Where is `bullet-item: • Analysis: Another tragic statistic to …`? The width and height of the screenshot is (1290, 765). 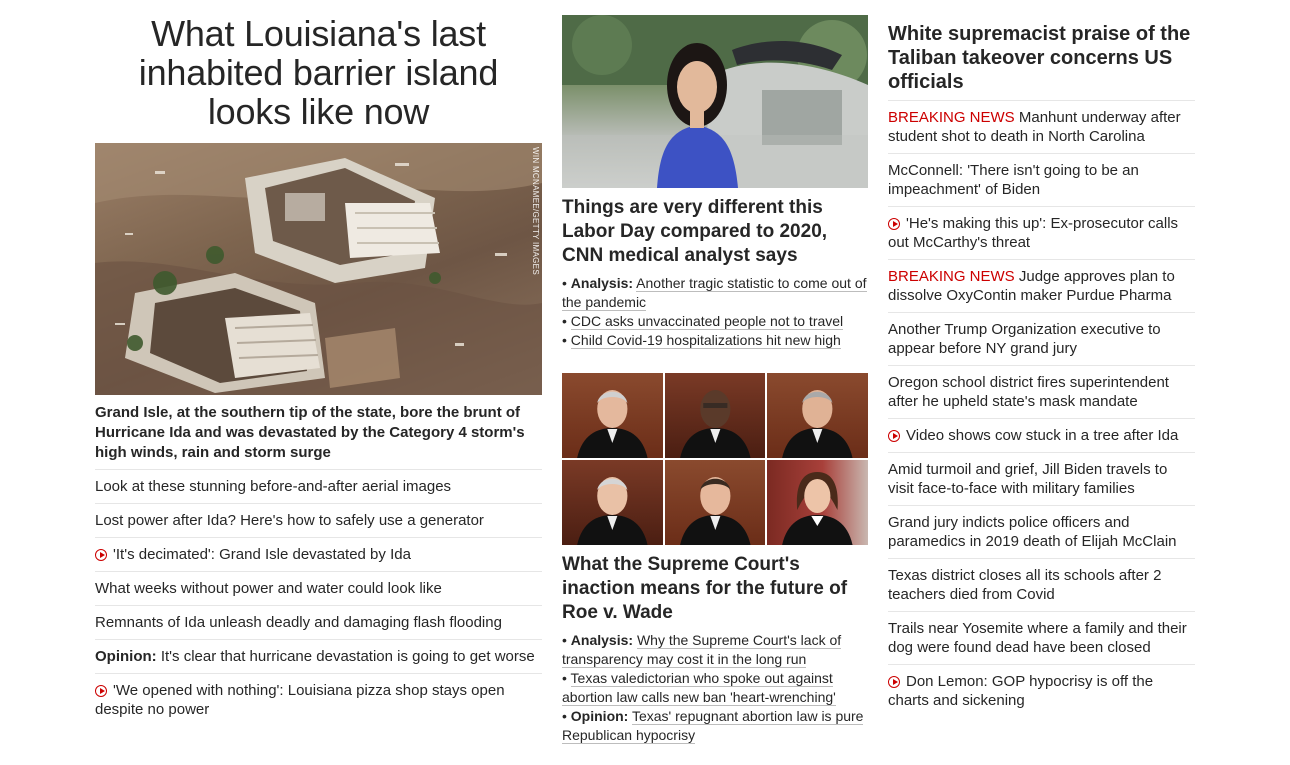 bullet-item: • Analysis: Another tragic statistic to … is located at coordinates (715, 293).